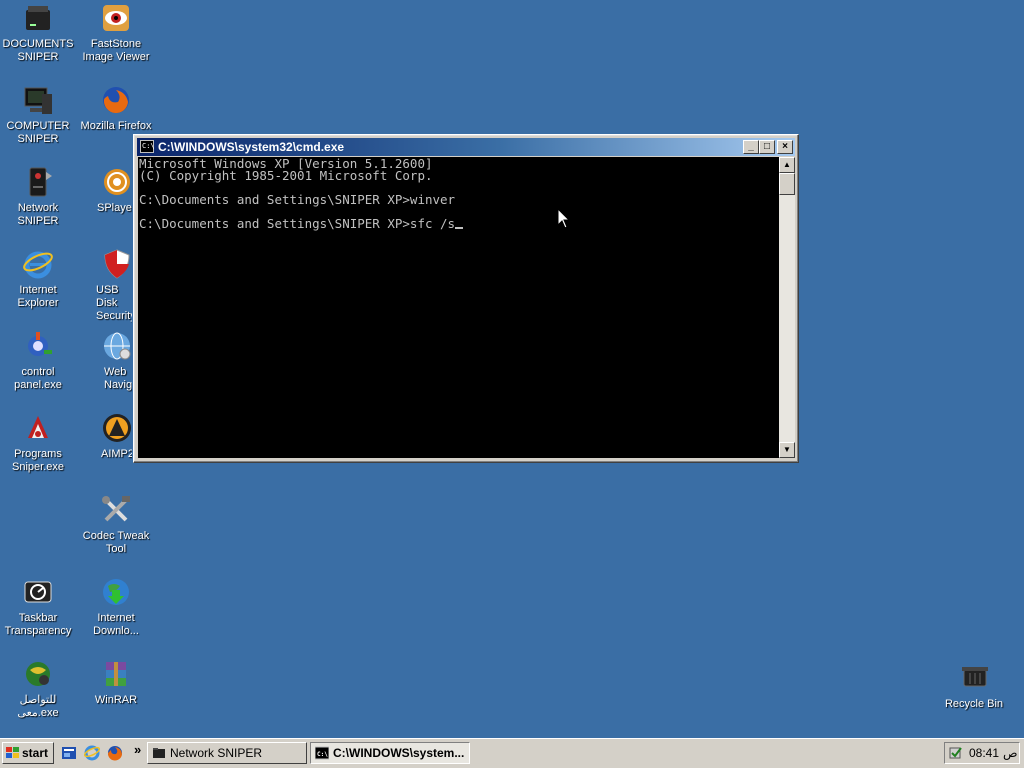  I want to click on system-tray: 08:41 ص, so click(982, 753).